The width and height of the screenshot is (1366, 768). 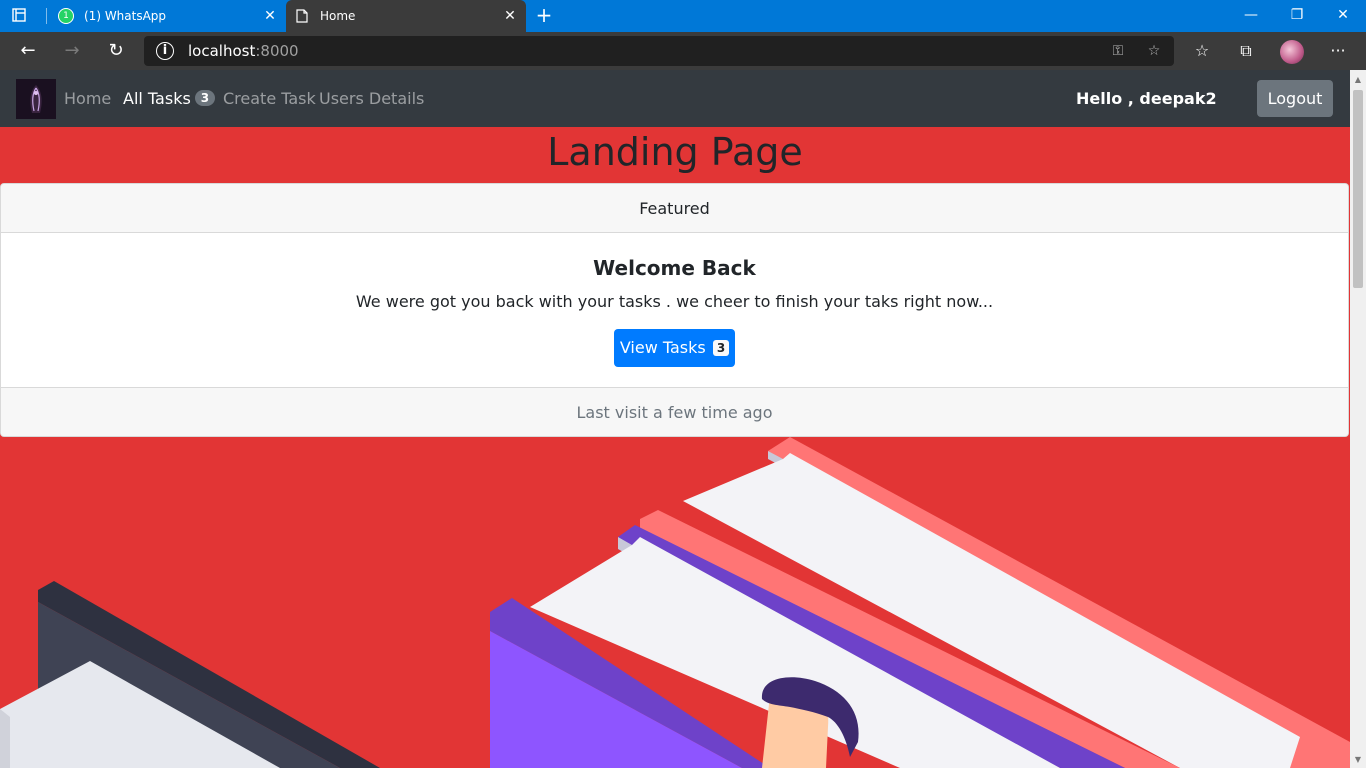 I want to click on tasks-count-badge: 3, so click(x=205, y=98).